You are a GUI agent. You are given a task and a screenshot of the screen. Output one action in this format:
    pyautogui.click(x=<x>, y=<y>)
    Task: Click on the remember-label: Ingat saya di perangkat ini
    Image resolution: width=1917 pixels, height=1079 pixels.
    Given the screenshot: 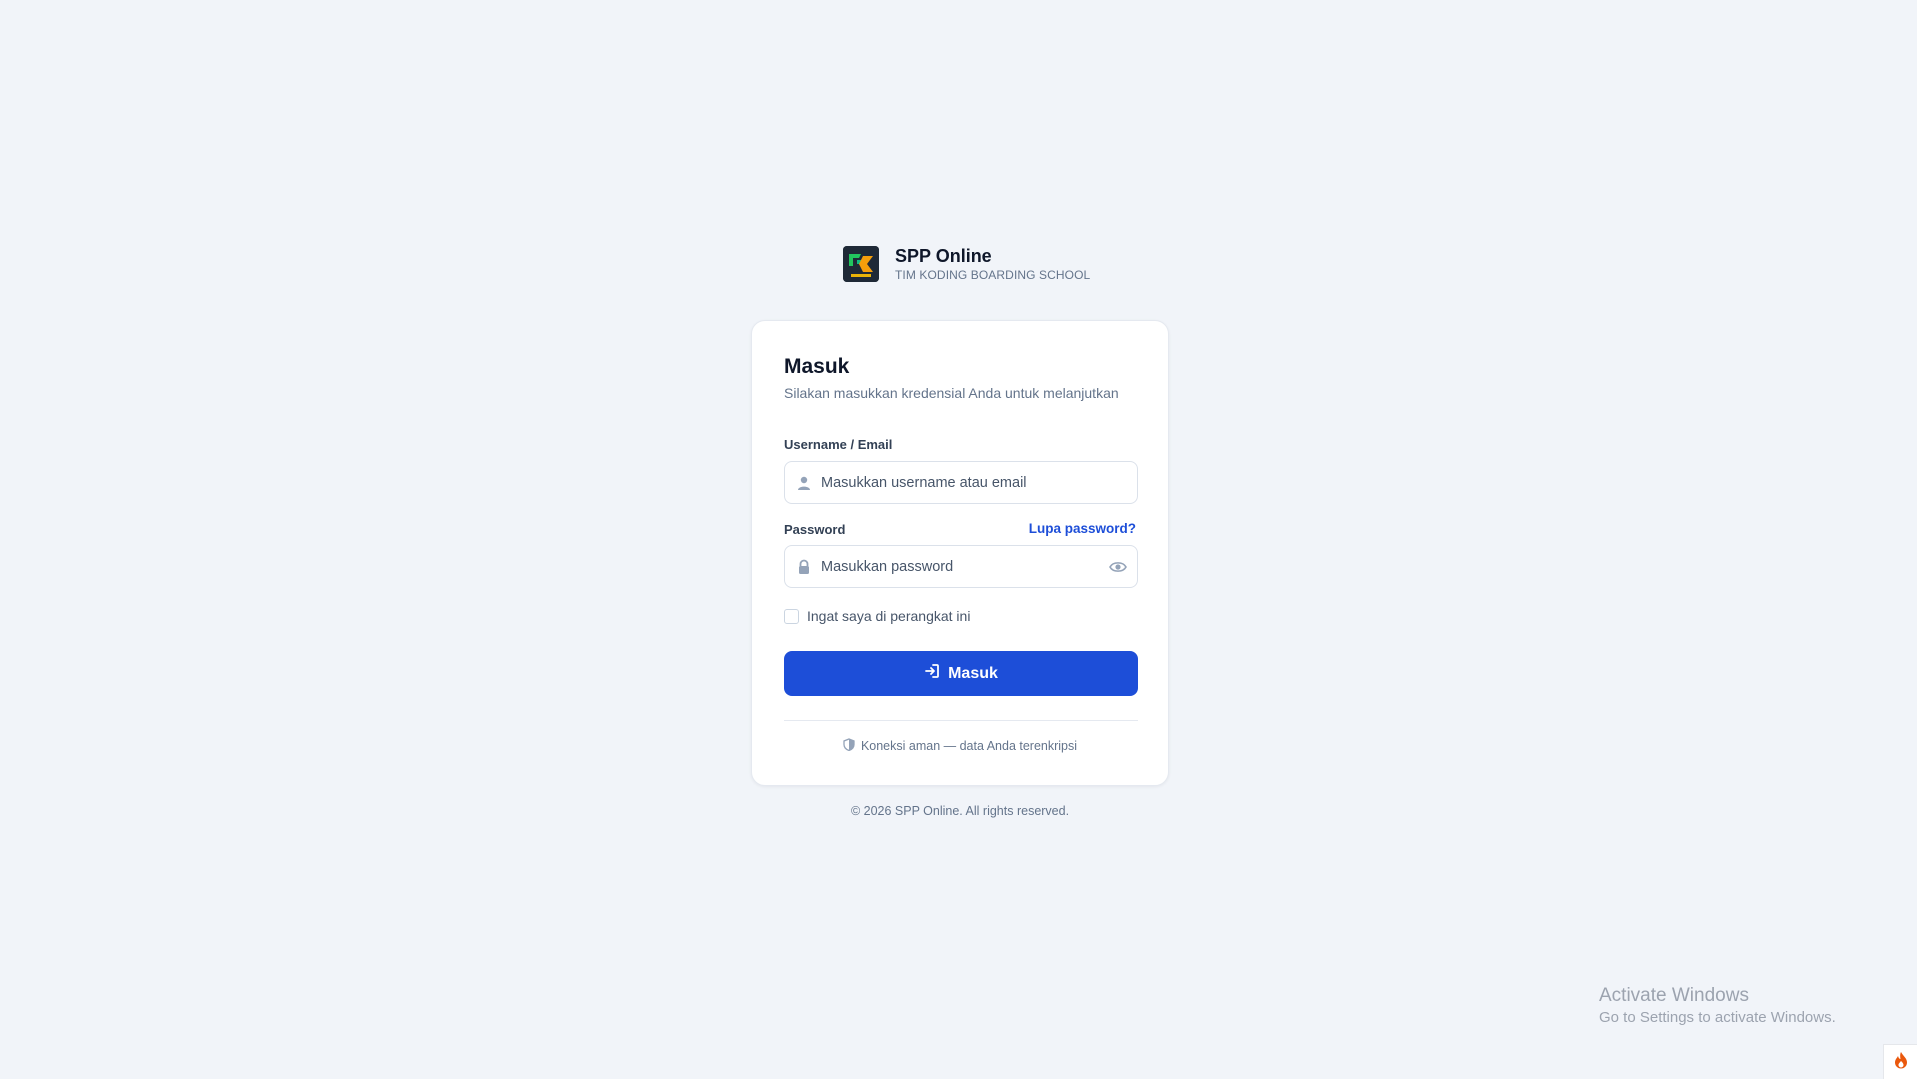 What is the action you would take?
    pyautogui.click(x=888, y=616)
    